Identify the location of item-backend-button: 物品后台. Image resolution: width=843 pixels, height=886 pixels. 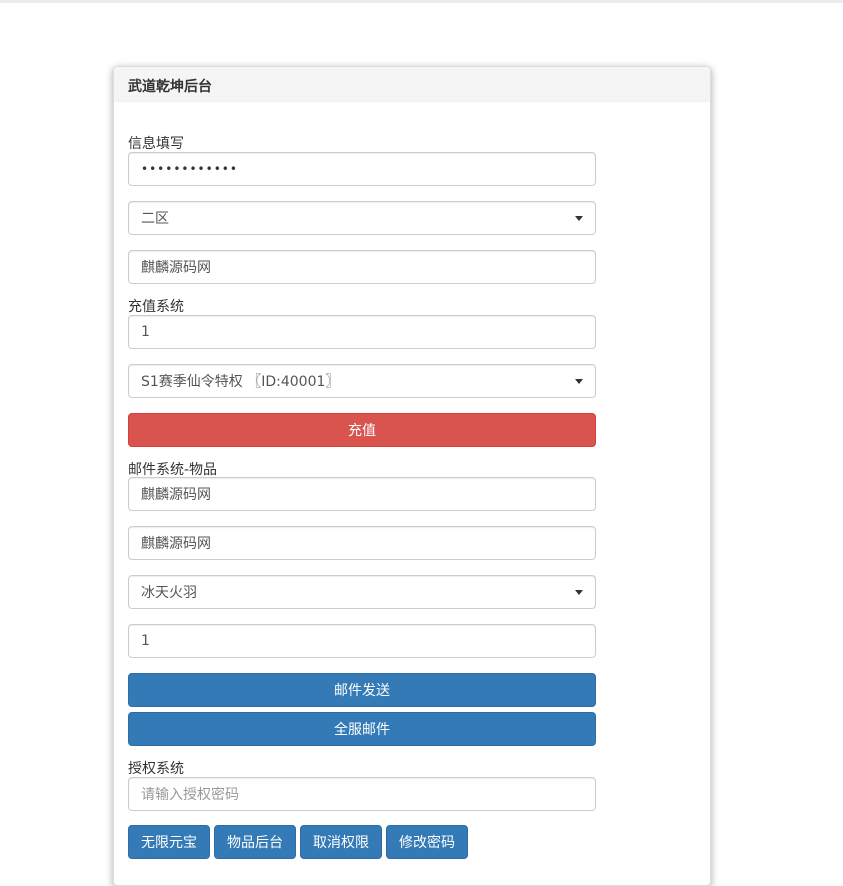
(255, 842).